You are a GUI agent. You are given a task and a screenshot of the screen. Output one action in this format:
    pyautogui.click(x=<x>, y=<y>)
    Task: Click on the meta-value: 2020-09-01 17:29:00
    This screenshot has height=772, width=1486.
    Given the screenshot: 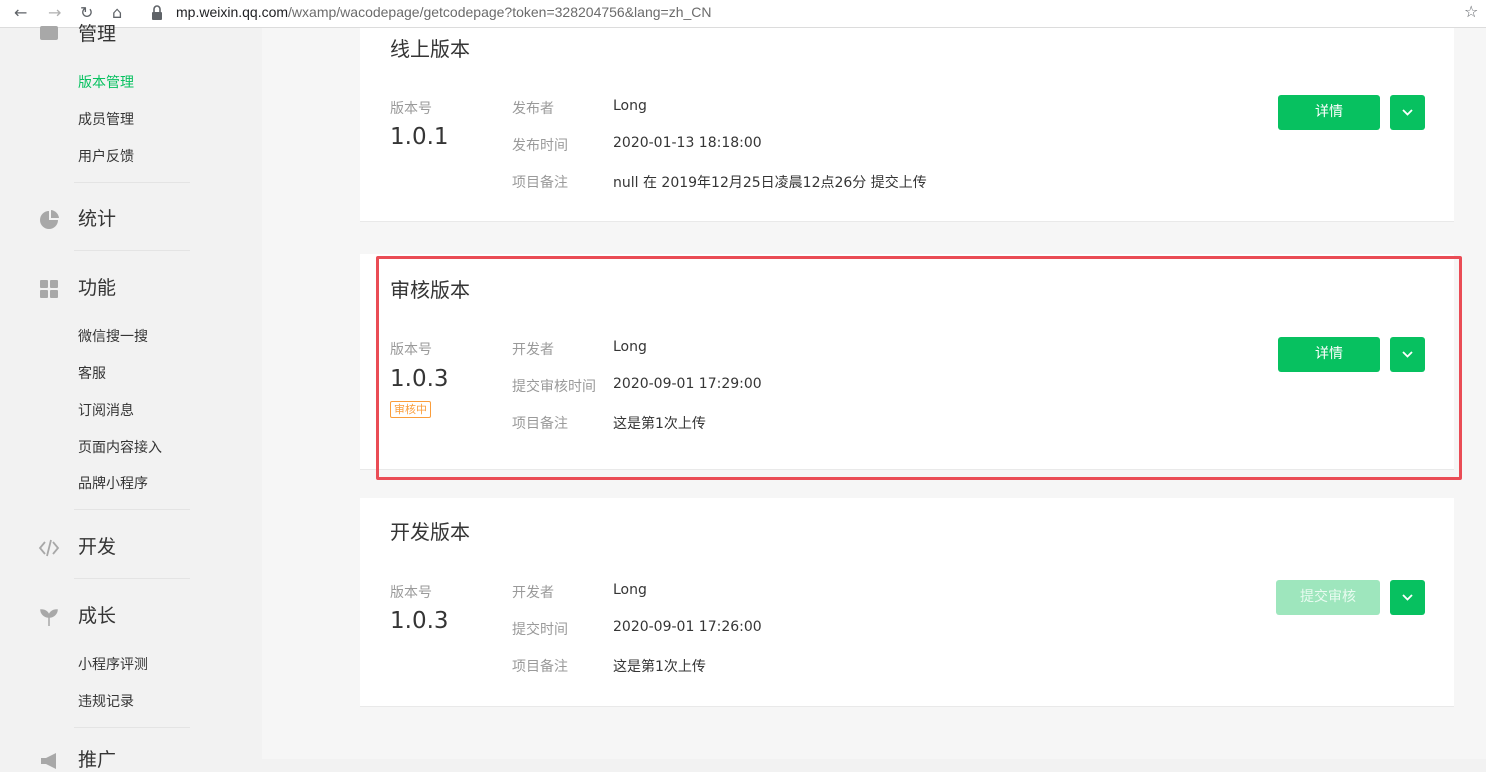 What is the action you would take?
    pyautogui.click(x=687, y=384)
    